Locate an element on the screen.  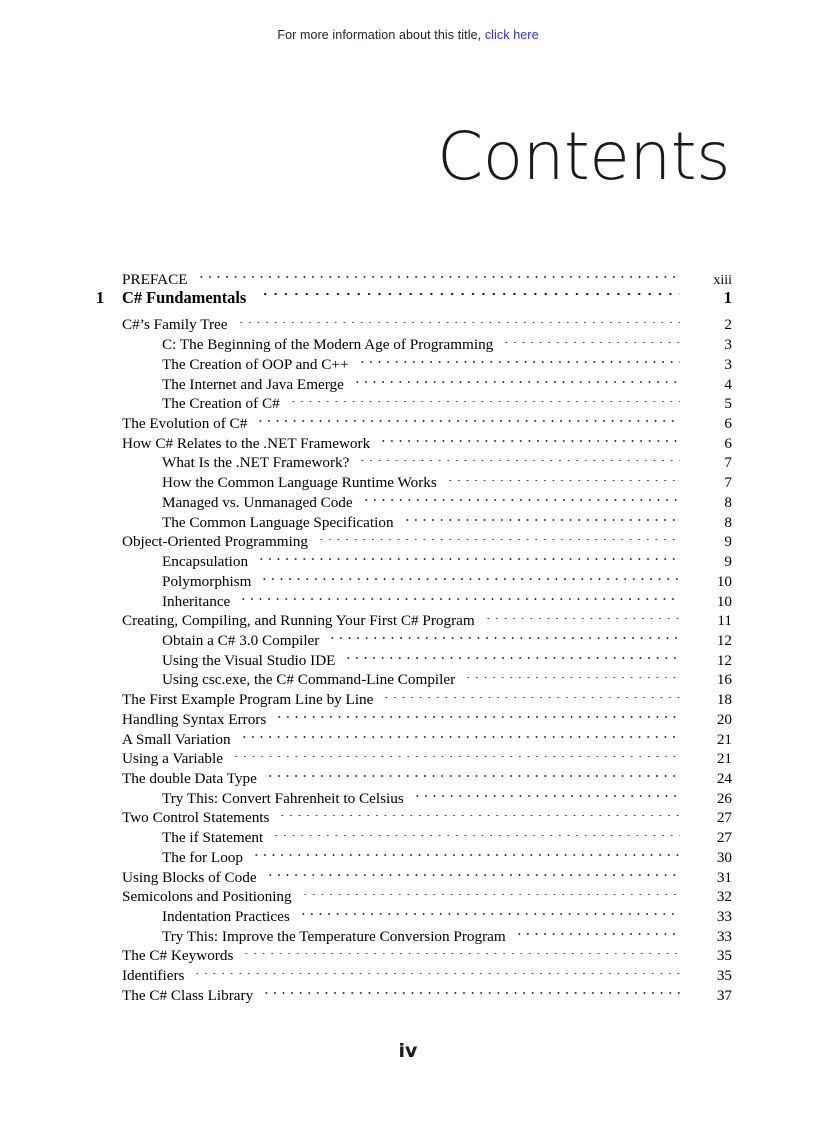
toc-entry-title: Identifiers is located at coordinates (153, 976).